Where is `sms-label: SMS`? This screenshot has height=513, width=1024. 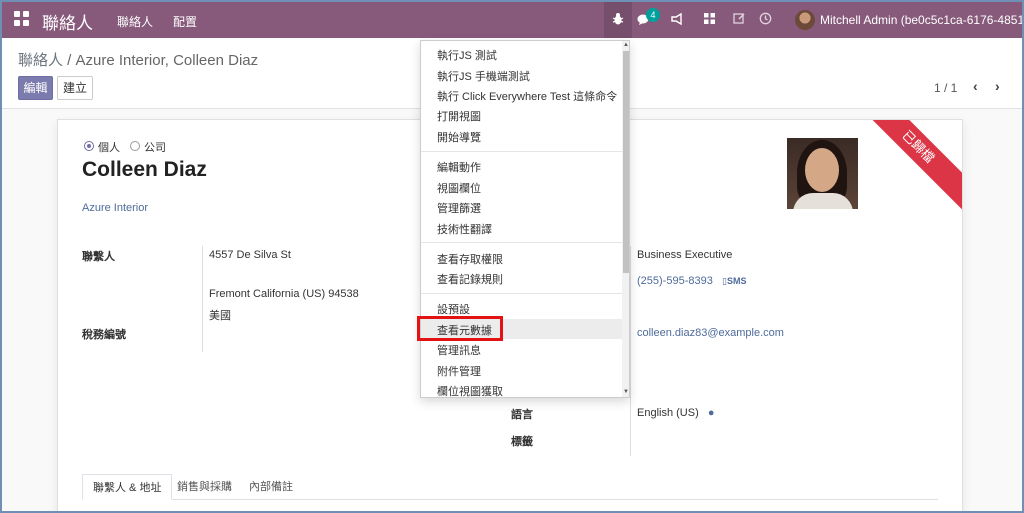 sms-label: SMS is located at coordinates (737, 281).